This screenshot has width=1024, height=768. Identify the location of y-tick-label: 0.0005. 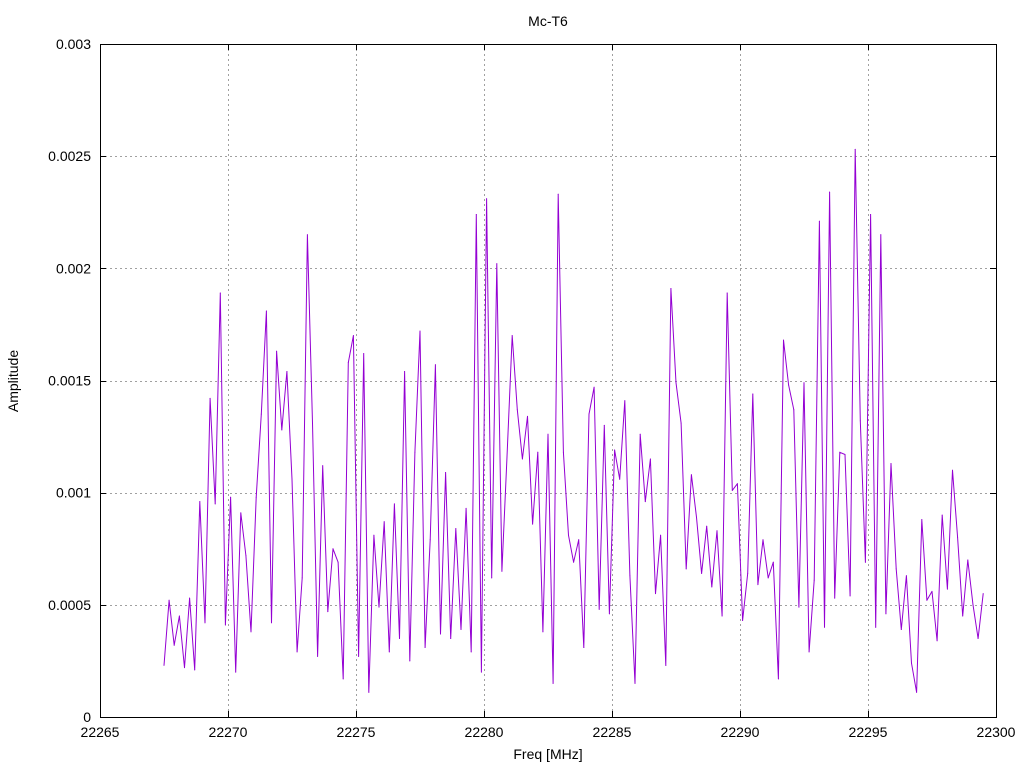
(69, 605).